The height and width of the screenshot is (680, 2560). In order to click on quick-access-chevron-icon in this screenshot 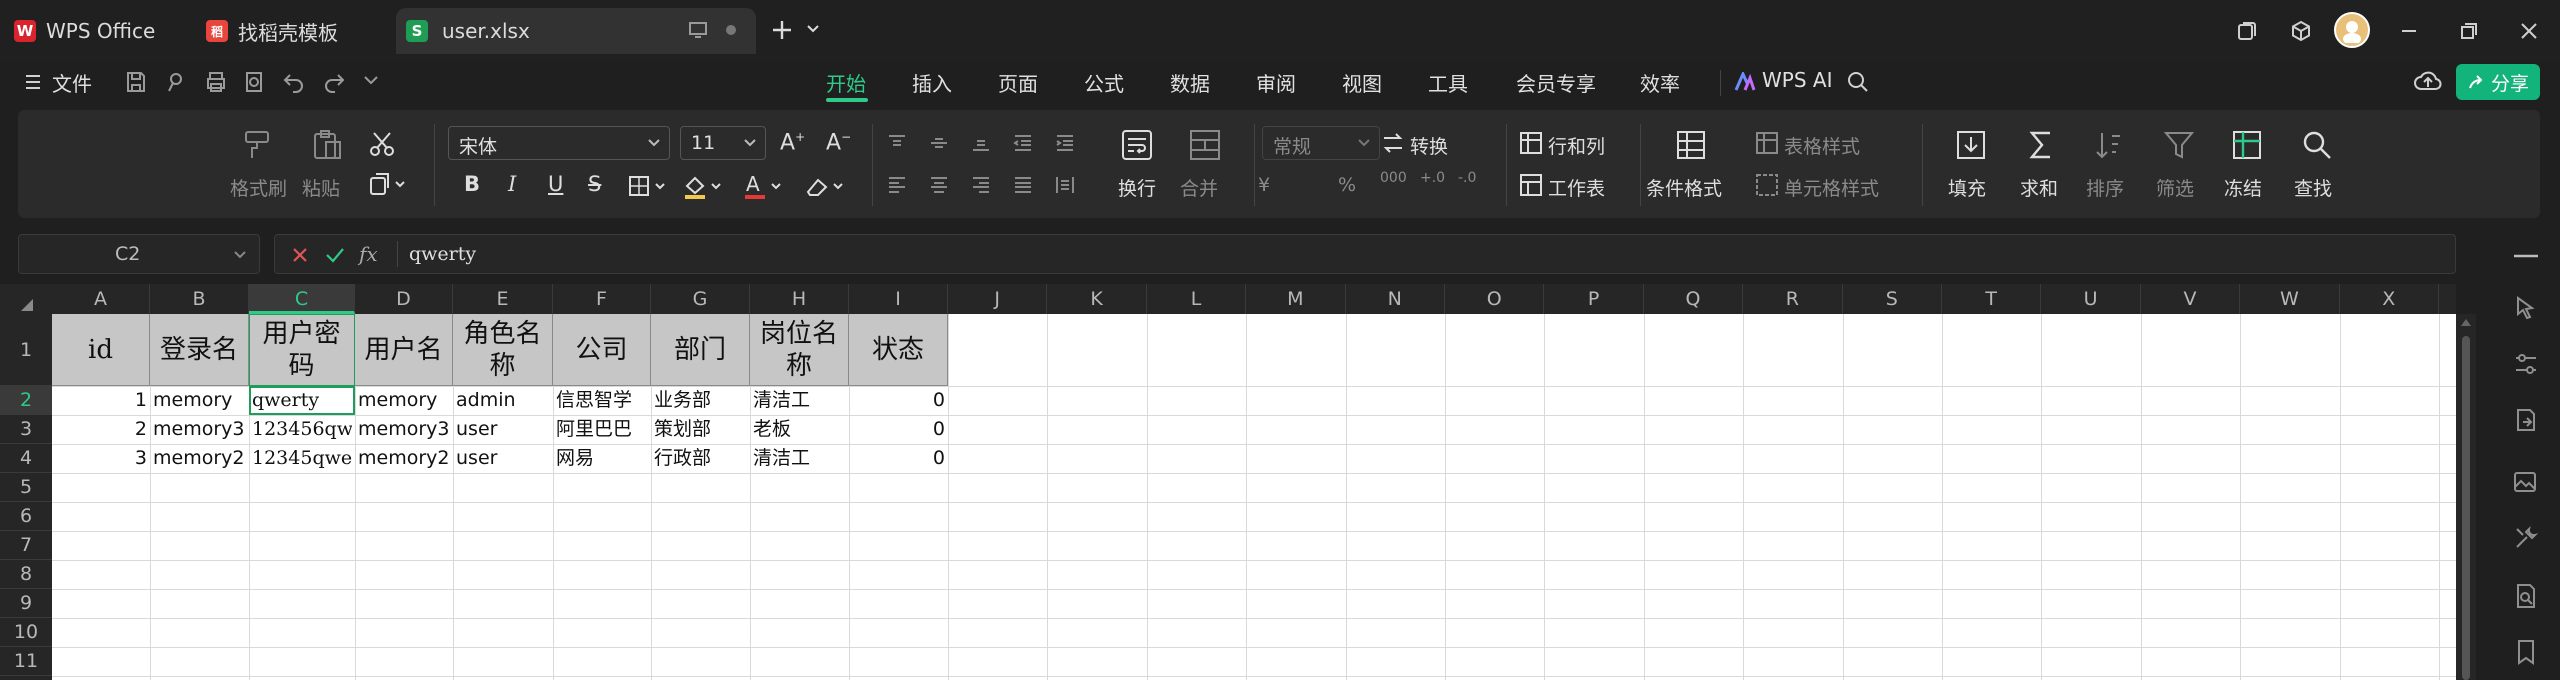, I will do `click(375, 87)`.